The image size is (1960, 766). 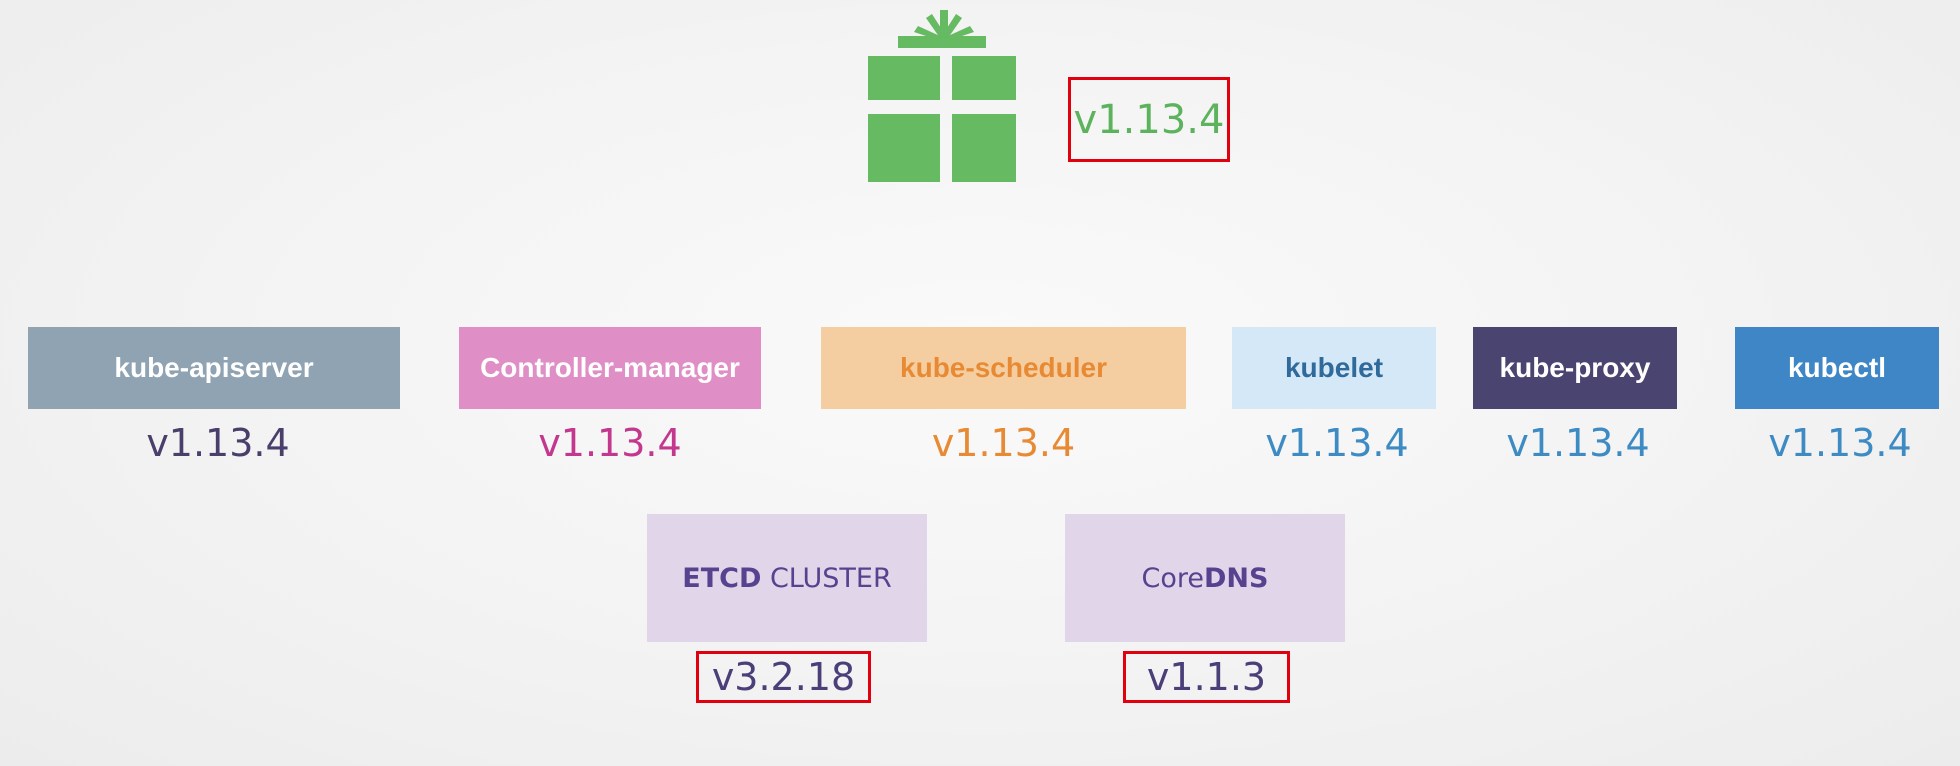 I want to click on coredns-label-regular: Core, so click(x=1173, y=578).